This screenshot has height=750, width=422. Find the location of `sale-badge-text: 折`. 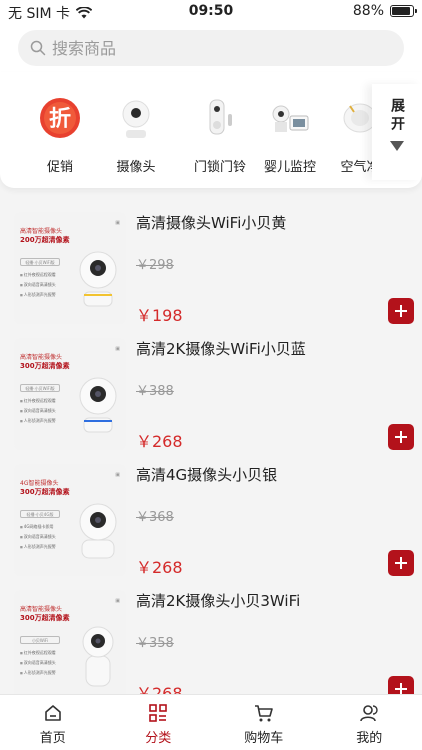

sale-badge-text: 折 is located at coordinates (60, 119).